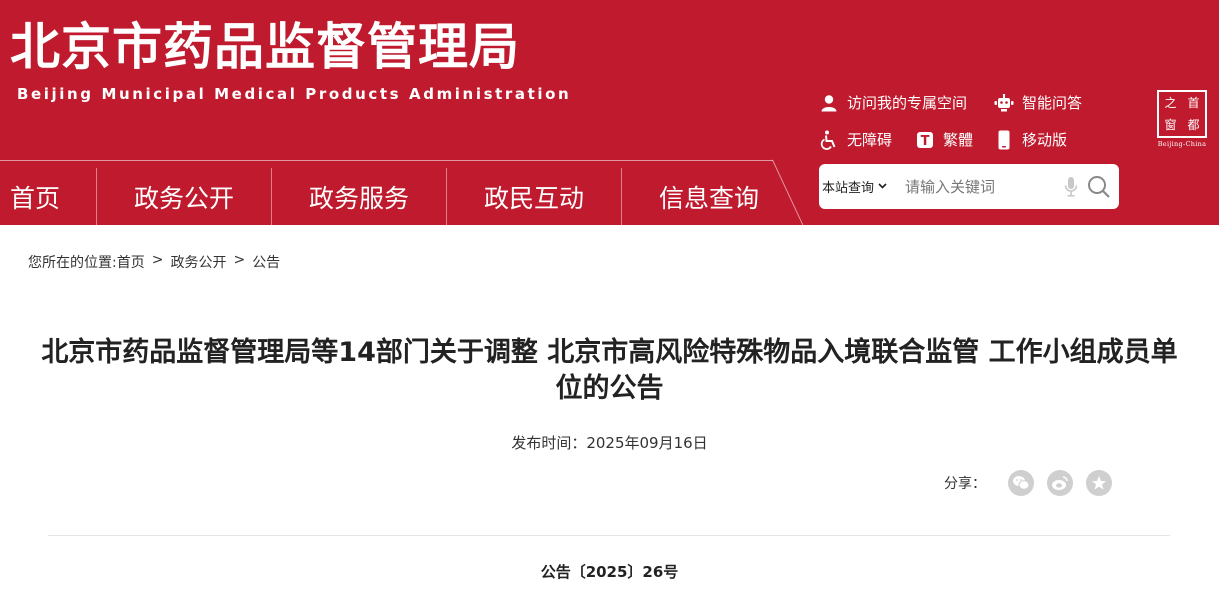 This screenshot has height=589, width=1219. What do you see at coordinates (131, 262) in the screenshot?
I see `breadcrumb-home: 首页` at bounding box center [131, 262].